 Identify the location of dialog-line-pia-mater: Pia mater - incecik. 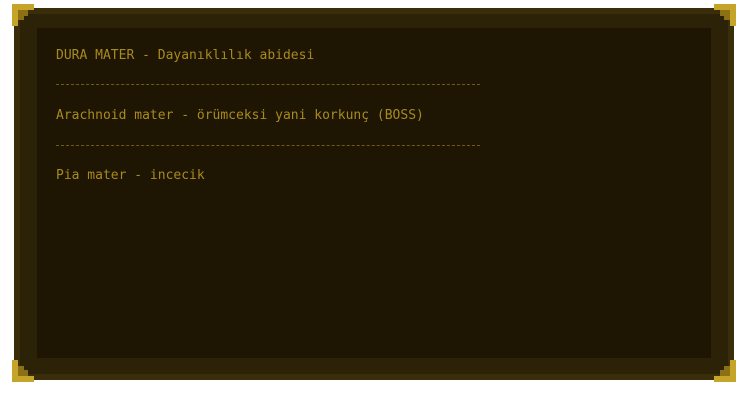
(130, 175).